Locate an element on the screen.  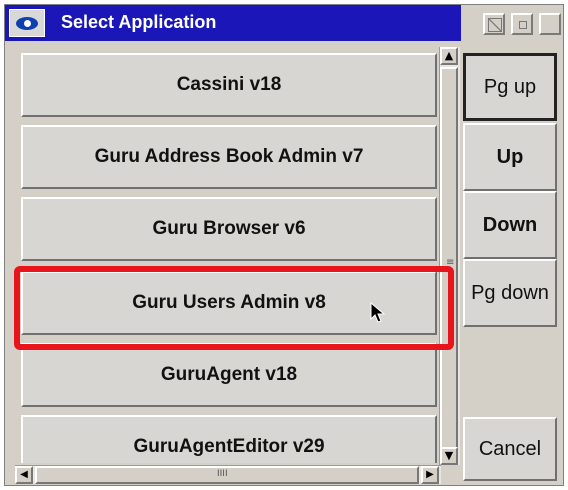
arrow-left-icon: ◀ is located at coordinates (24, 475).